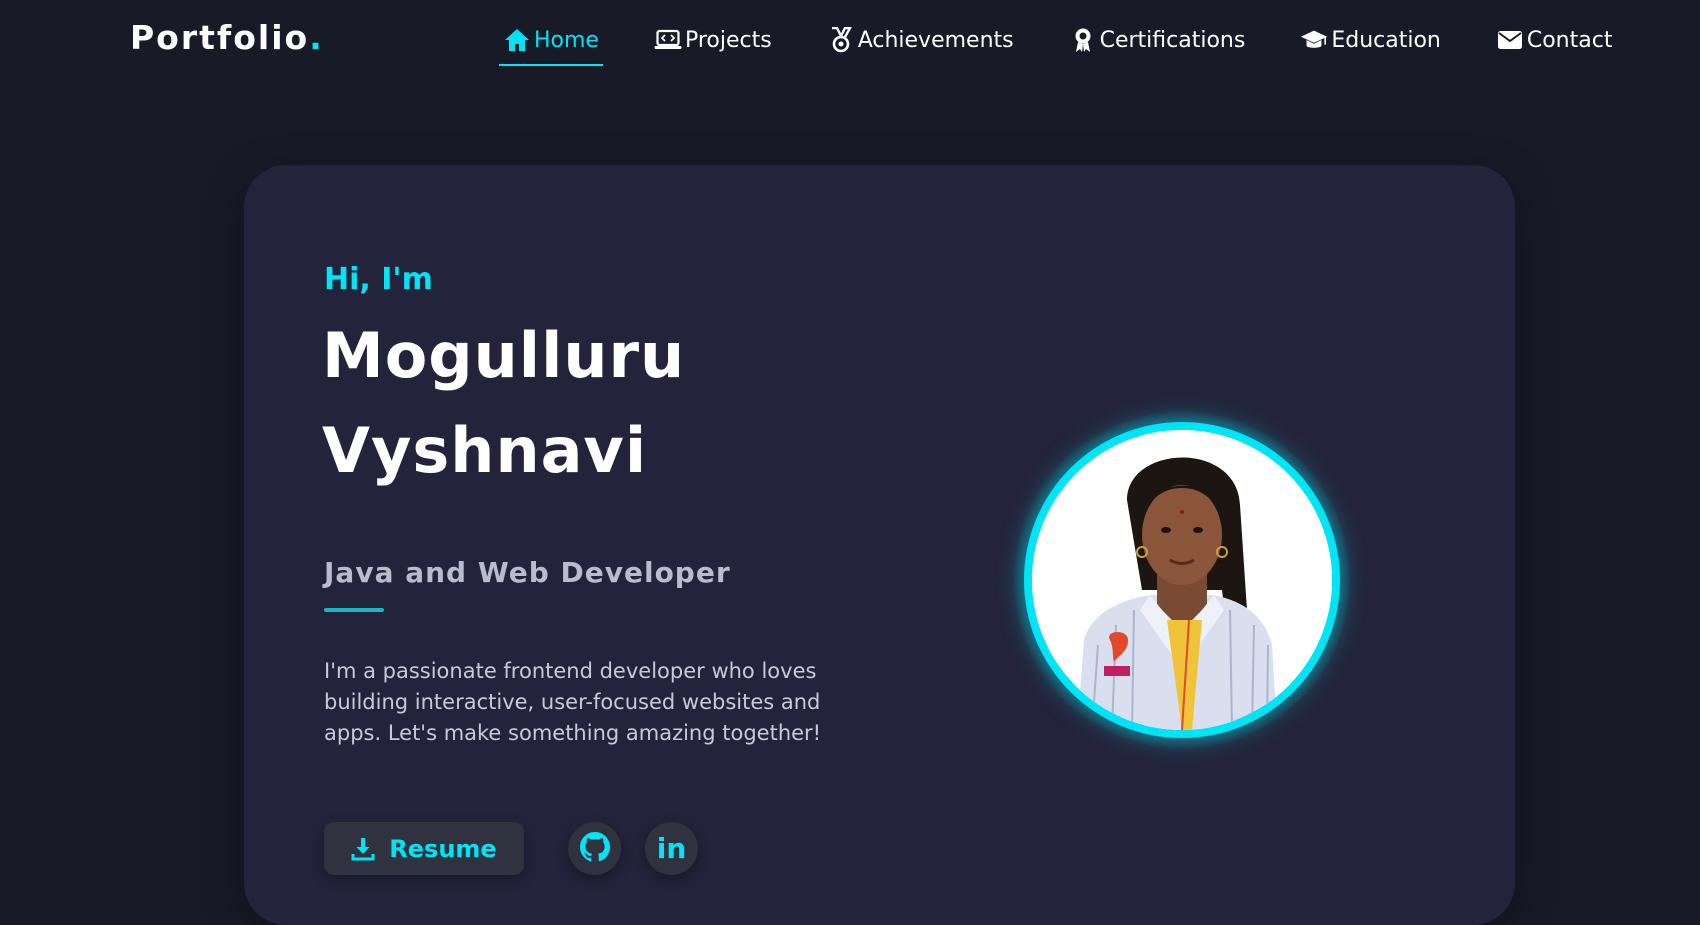 The height and width of the screenshot is (925, 1700). Describe the element at coordinates (1314, 40) in the screenshot. I see `graduation-cap-icon` at that location.